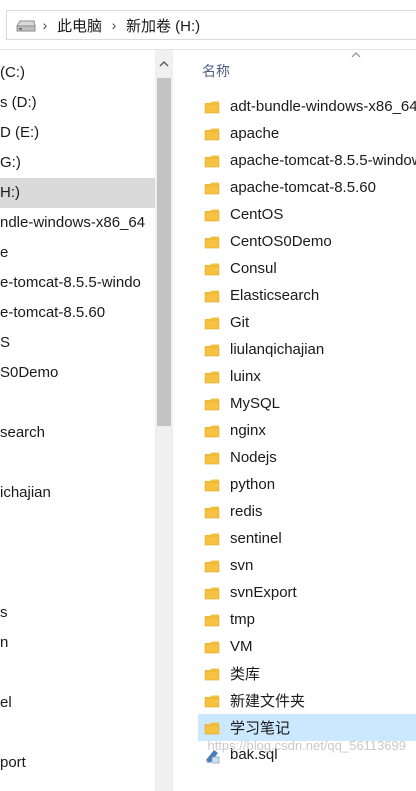 The width and height of the screenshot is (416, 791). Describe the element at coordinates (307, 268) in the screenshot. I see `list-item: Consul` at that location.